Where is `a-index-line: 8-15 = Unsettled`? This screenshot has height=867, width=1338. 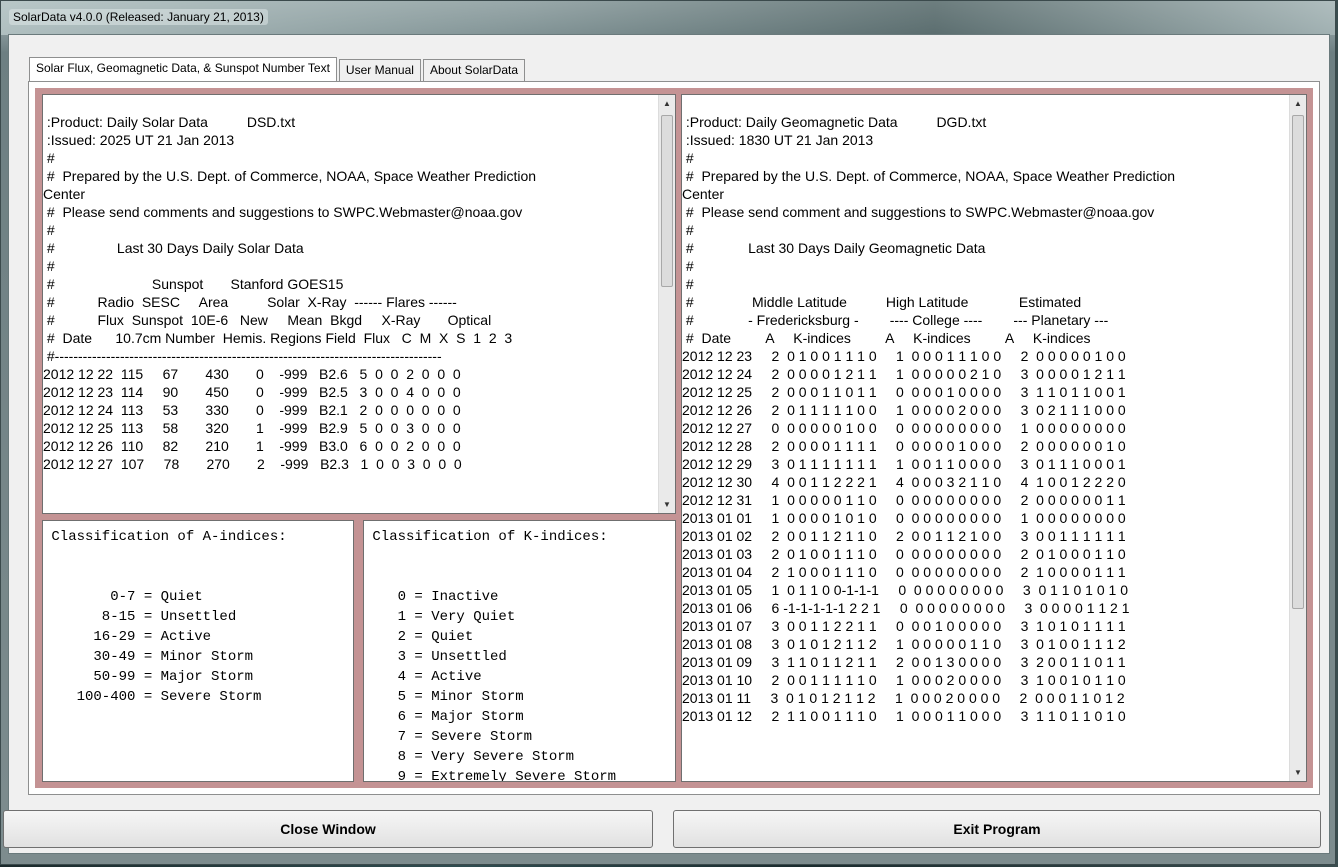
a-index-line: 8-15 = Unsettled is located at coordinates (140, 617).